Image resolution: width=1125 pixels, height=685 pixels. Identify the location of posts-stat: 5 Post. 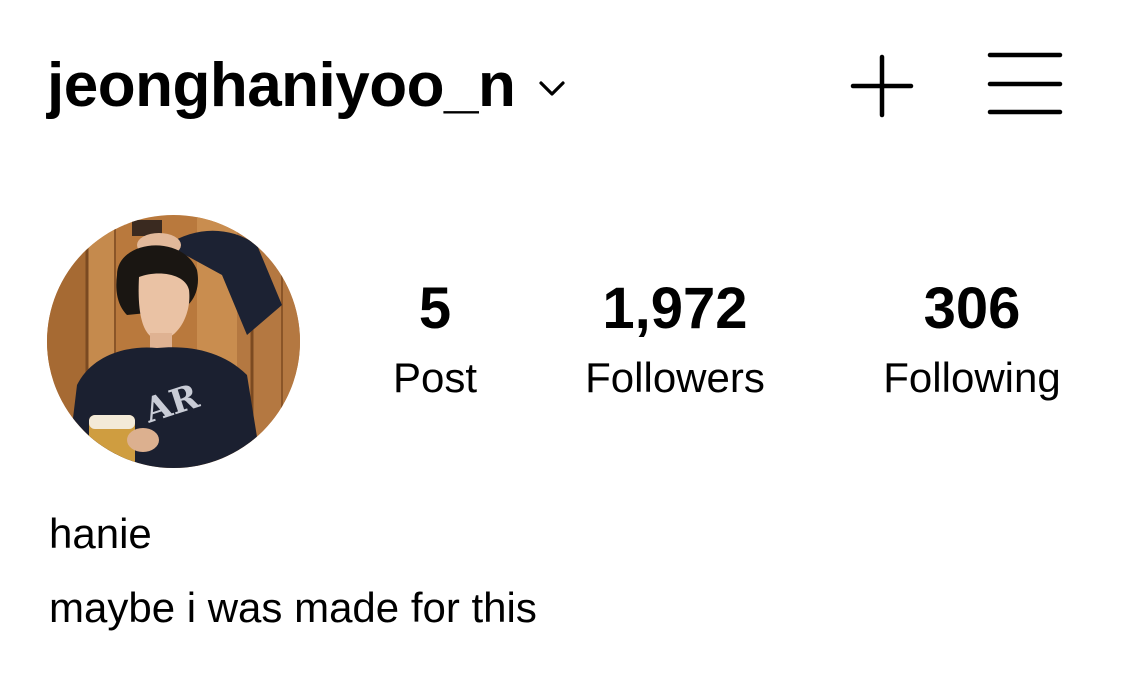
(435, 339).